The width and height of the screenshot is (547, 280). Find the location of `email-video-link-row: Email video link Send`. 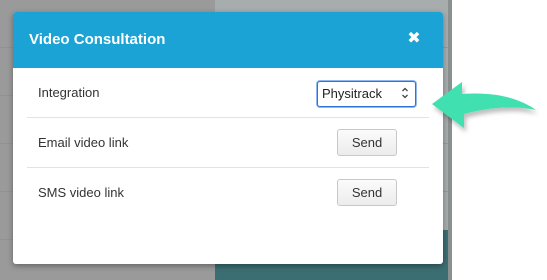

email-video-link-row: Email video link Send is located at coordinates (228, 143).